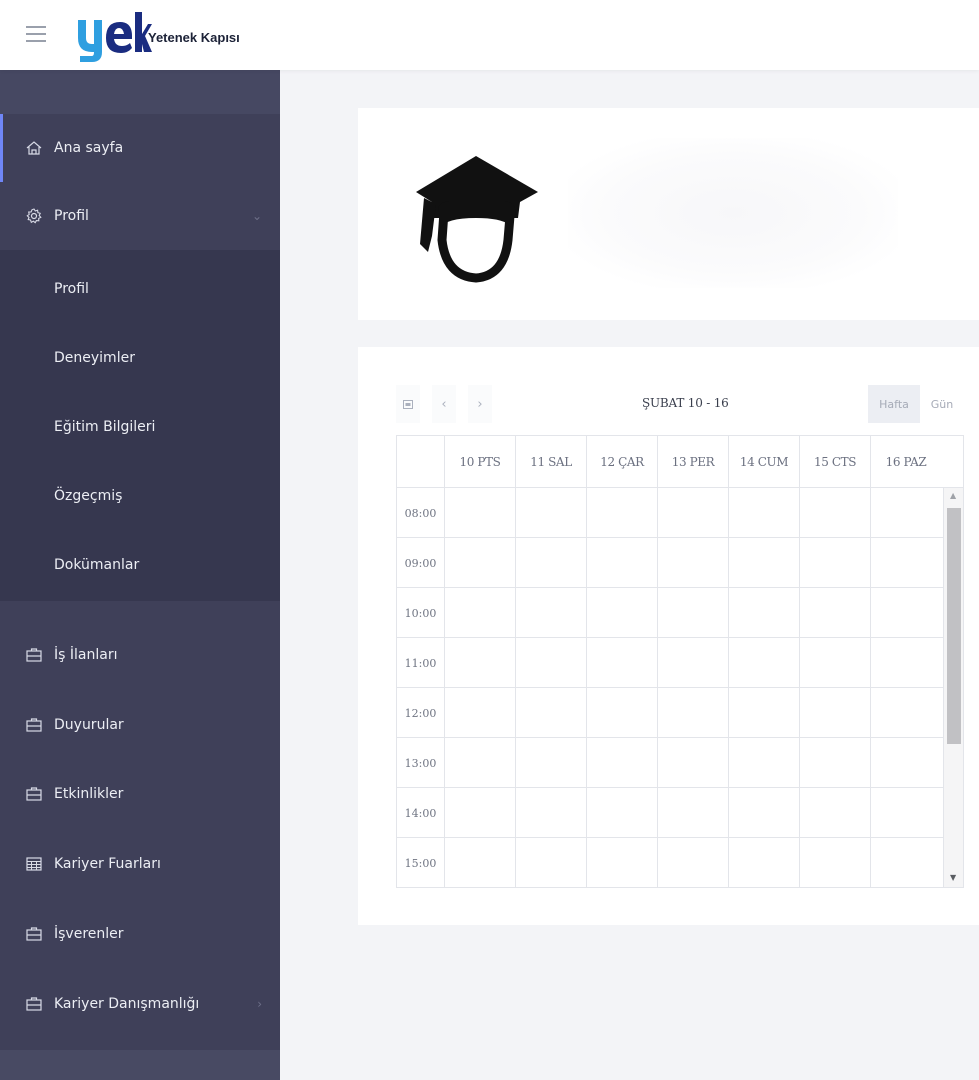  Describe the element at coordinates (256, 216) in the screenshot. I see `chevron-down-icon: ⌄` at that location.